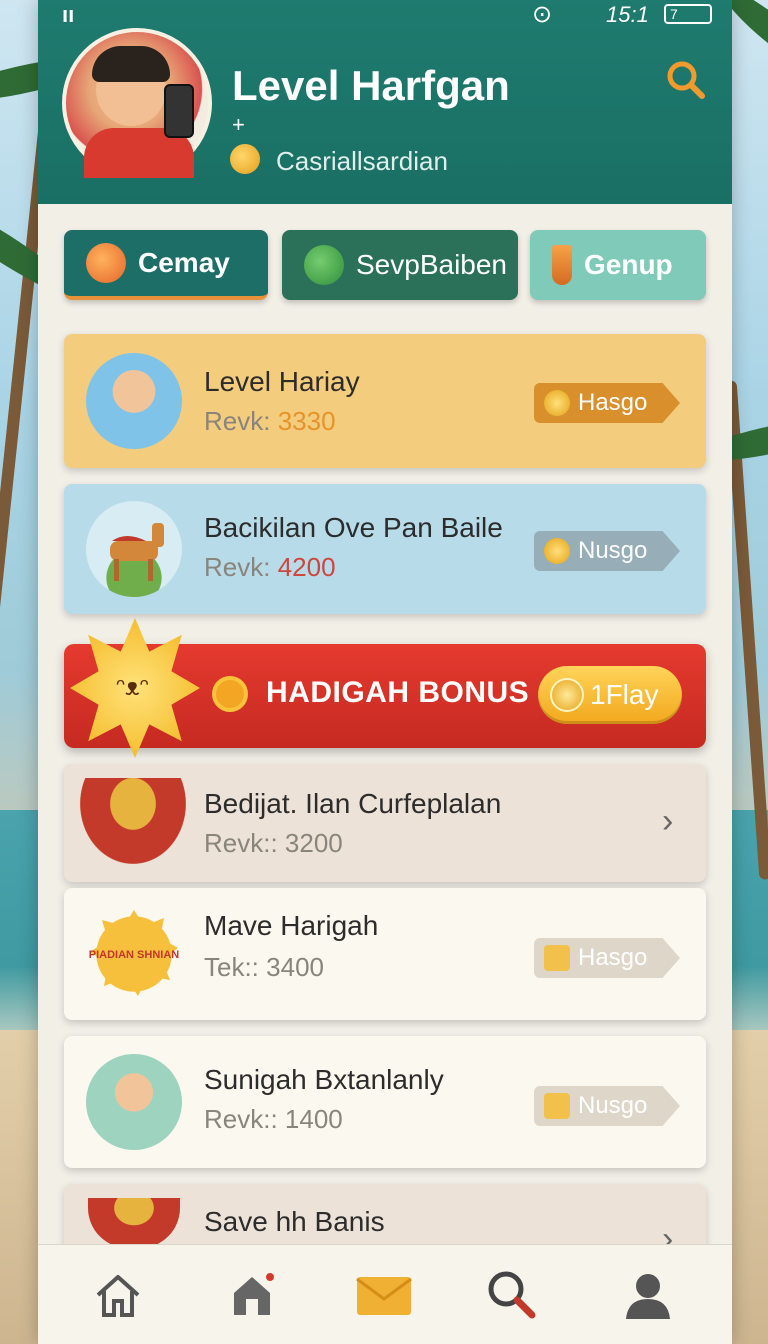 This screenshot has width=768, height=1344. What do you see at coordinates (353, 803) in the screenshot?
I see `item-title: Bedijat. Ilan Curfeplalan` at bounding box center [353, 803].